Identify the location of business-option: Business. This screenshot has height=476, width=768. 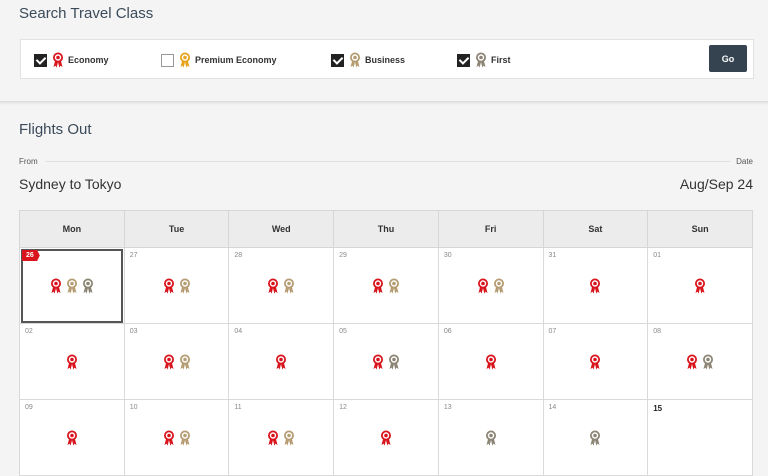
(368, 60).